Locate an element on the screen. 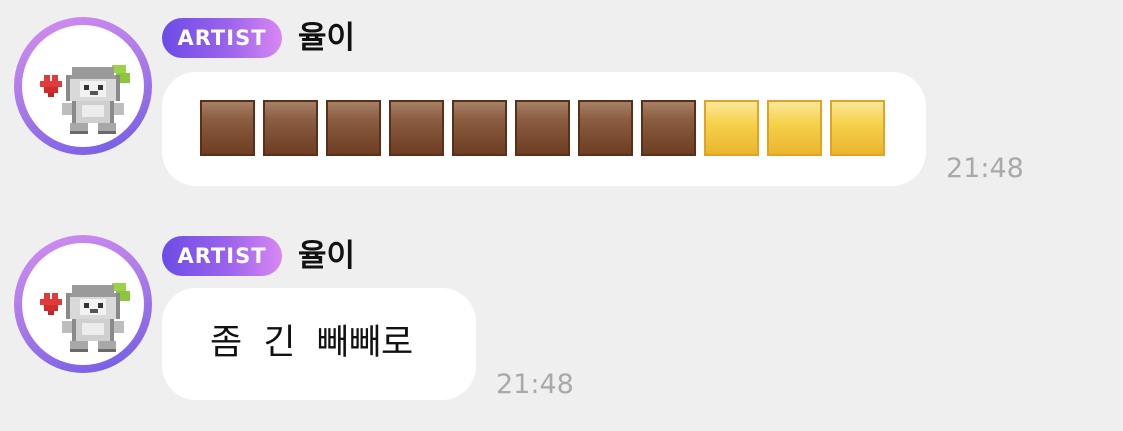  message-bubble: 좀 긴 빼빼로 is located at coordinates (319, 344).